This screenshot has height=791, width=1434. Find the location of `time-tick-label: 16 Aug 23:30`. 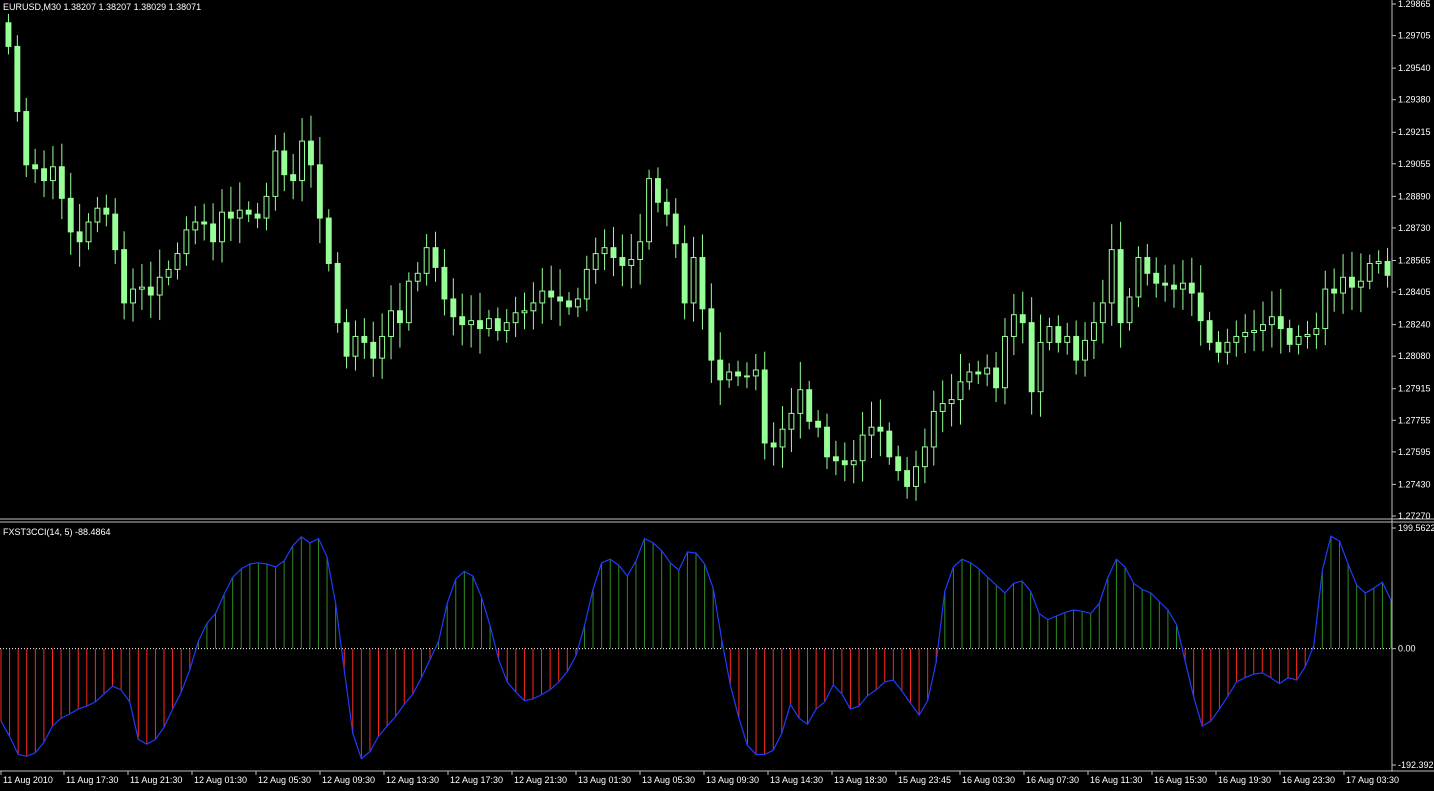

time-tick-label: 16 Aug 23:30 is located at coordinates (1308, 780).